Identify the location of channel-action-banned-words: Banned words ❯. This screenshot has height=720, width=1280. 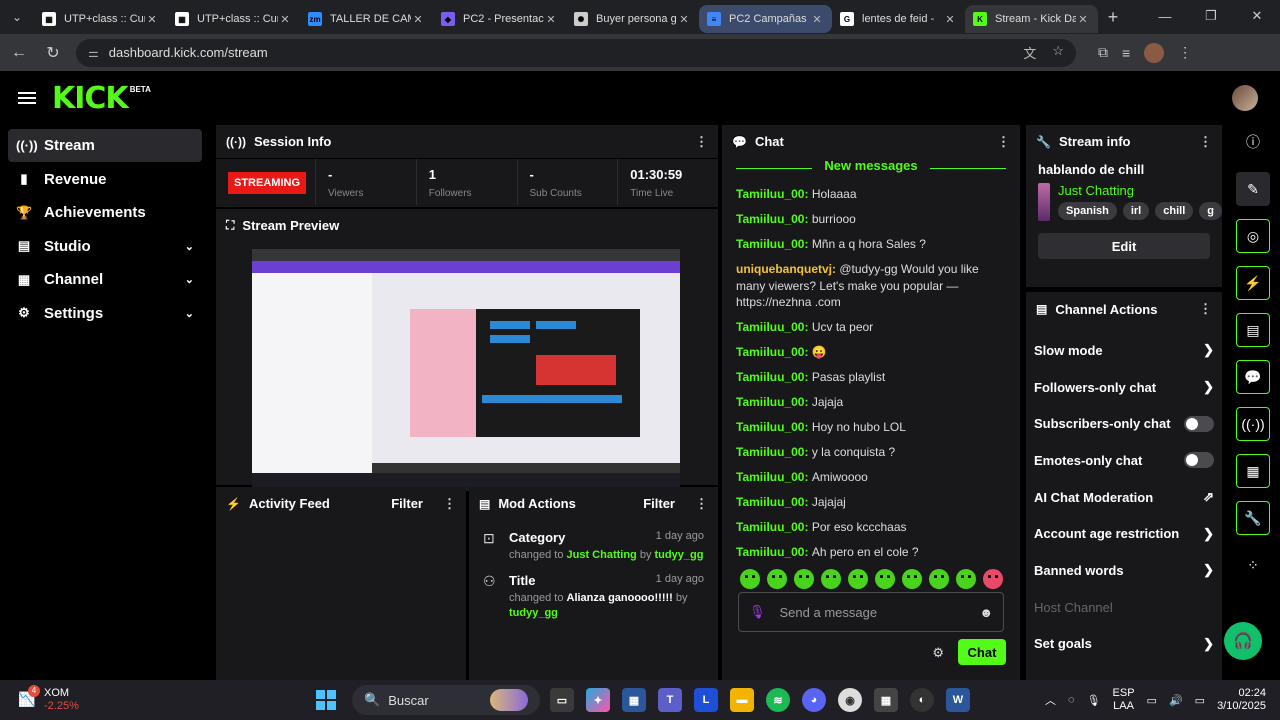
(1124, 570).